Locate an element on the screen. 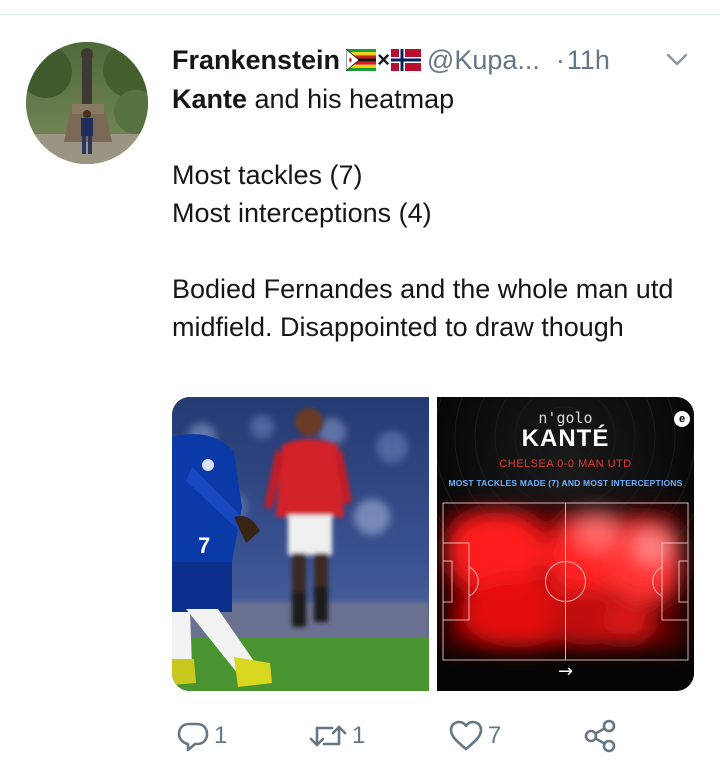  match-photo-graphic: 7 is located at coordinates (300, 544).